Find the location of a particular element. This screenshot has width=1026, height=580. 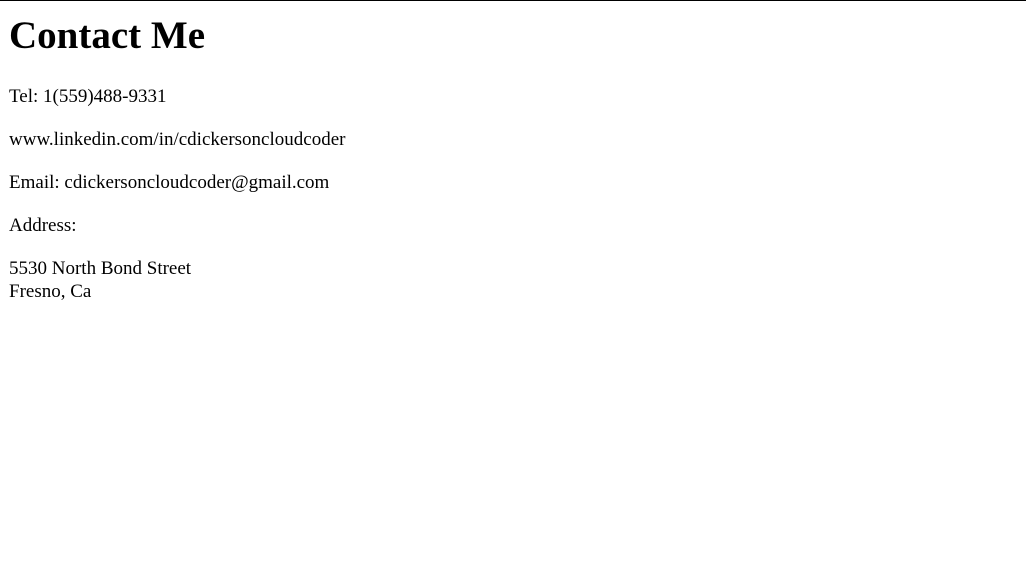

email-text: Email: cdickersoncloudcoder@gmail.com is located at coordinates (169, 182).